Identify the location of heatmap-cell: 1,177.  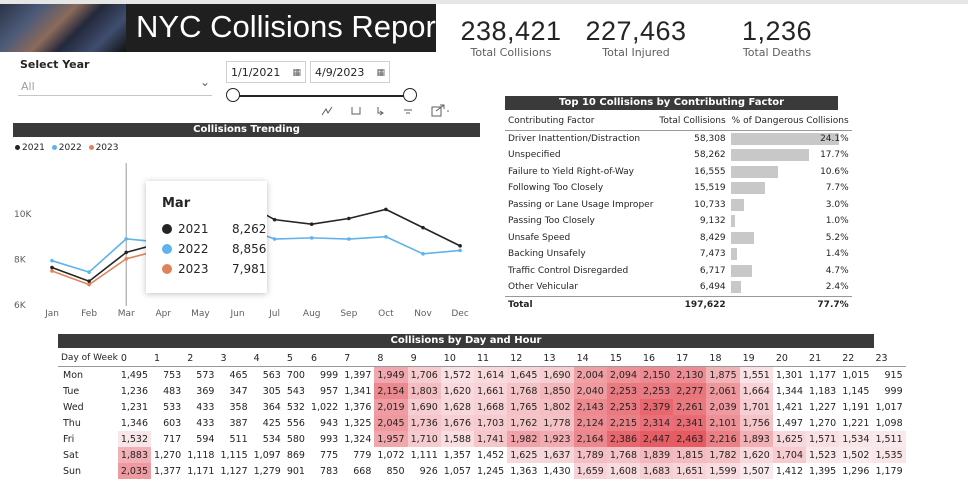
(823, 374).